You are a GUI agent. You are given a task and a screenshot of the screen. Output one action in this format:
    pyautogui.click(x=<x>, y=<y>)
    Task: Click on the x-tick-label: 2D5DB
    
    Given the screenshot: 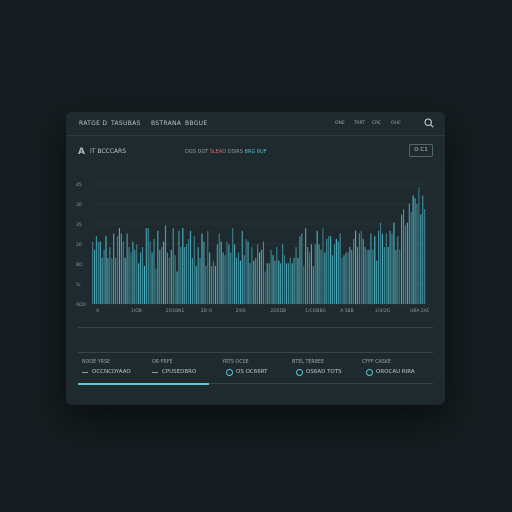 What is the action you would take?
    pyautogui.click(x=278, y=311)
    